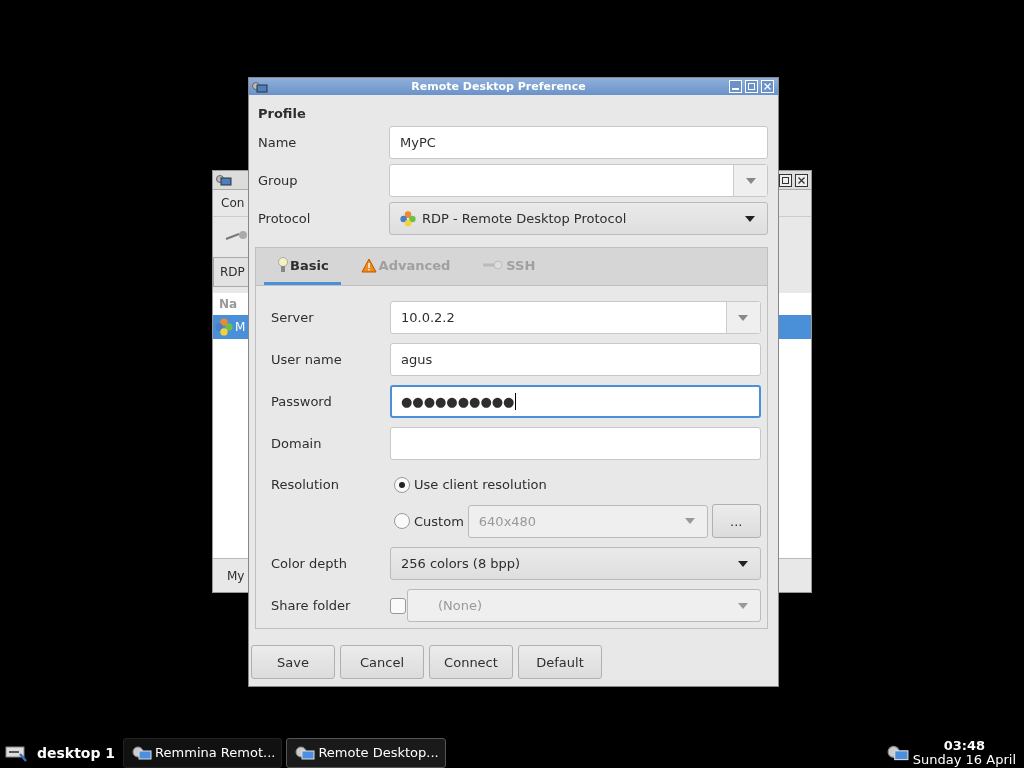  What do you see at coordinates (575, 401) in the screenshot?
I see `text-field: ●●●●●●●●●●` at bounding box center [575, 401].